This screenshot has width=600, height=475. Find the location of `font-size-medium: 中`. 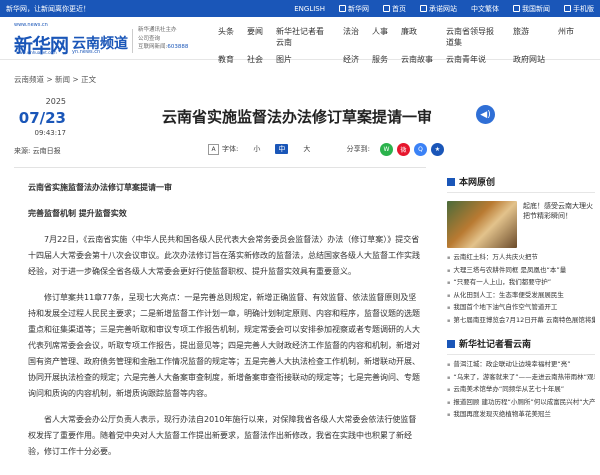

font-size-medium: 中 is located at coordinates (282, 149).